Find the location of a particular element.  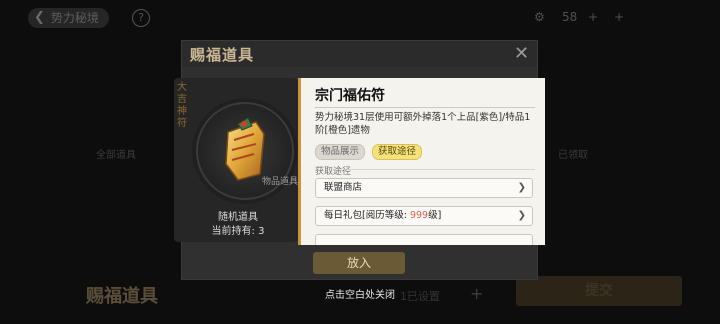

holding-count: 当前持有: 3 is located at coordinates (238, 231).